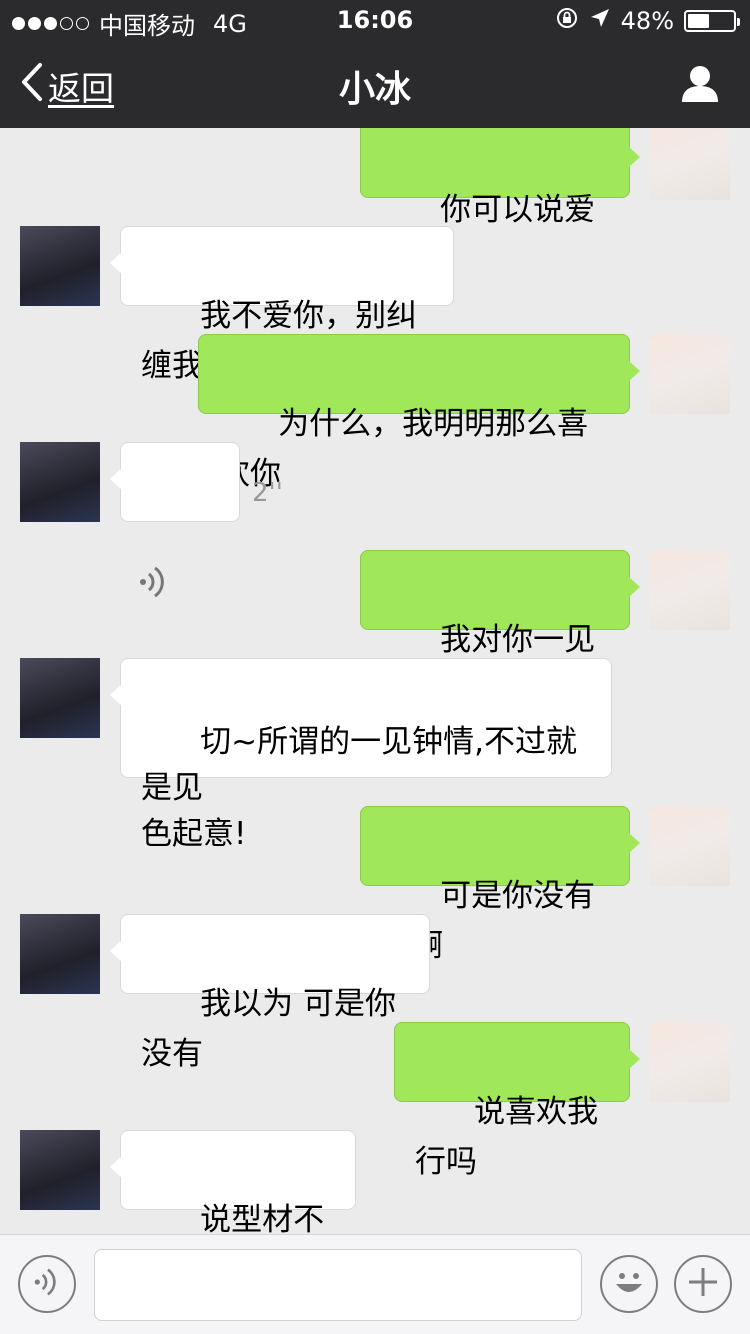 The image size is (750, 1334). What do you see at coordinates (374, 89) in the screenshot?
I see `chat-title: 小冰` at bounding box center [374, 89].